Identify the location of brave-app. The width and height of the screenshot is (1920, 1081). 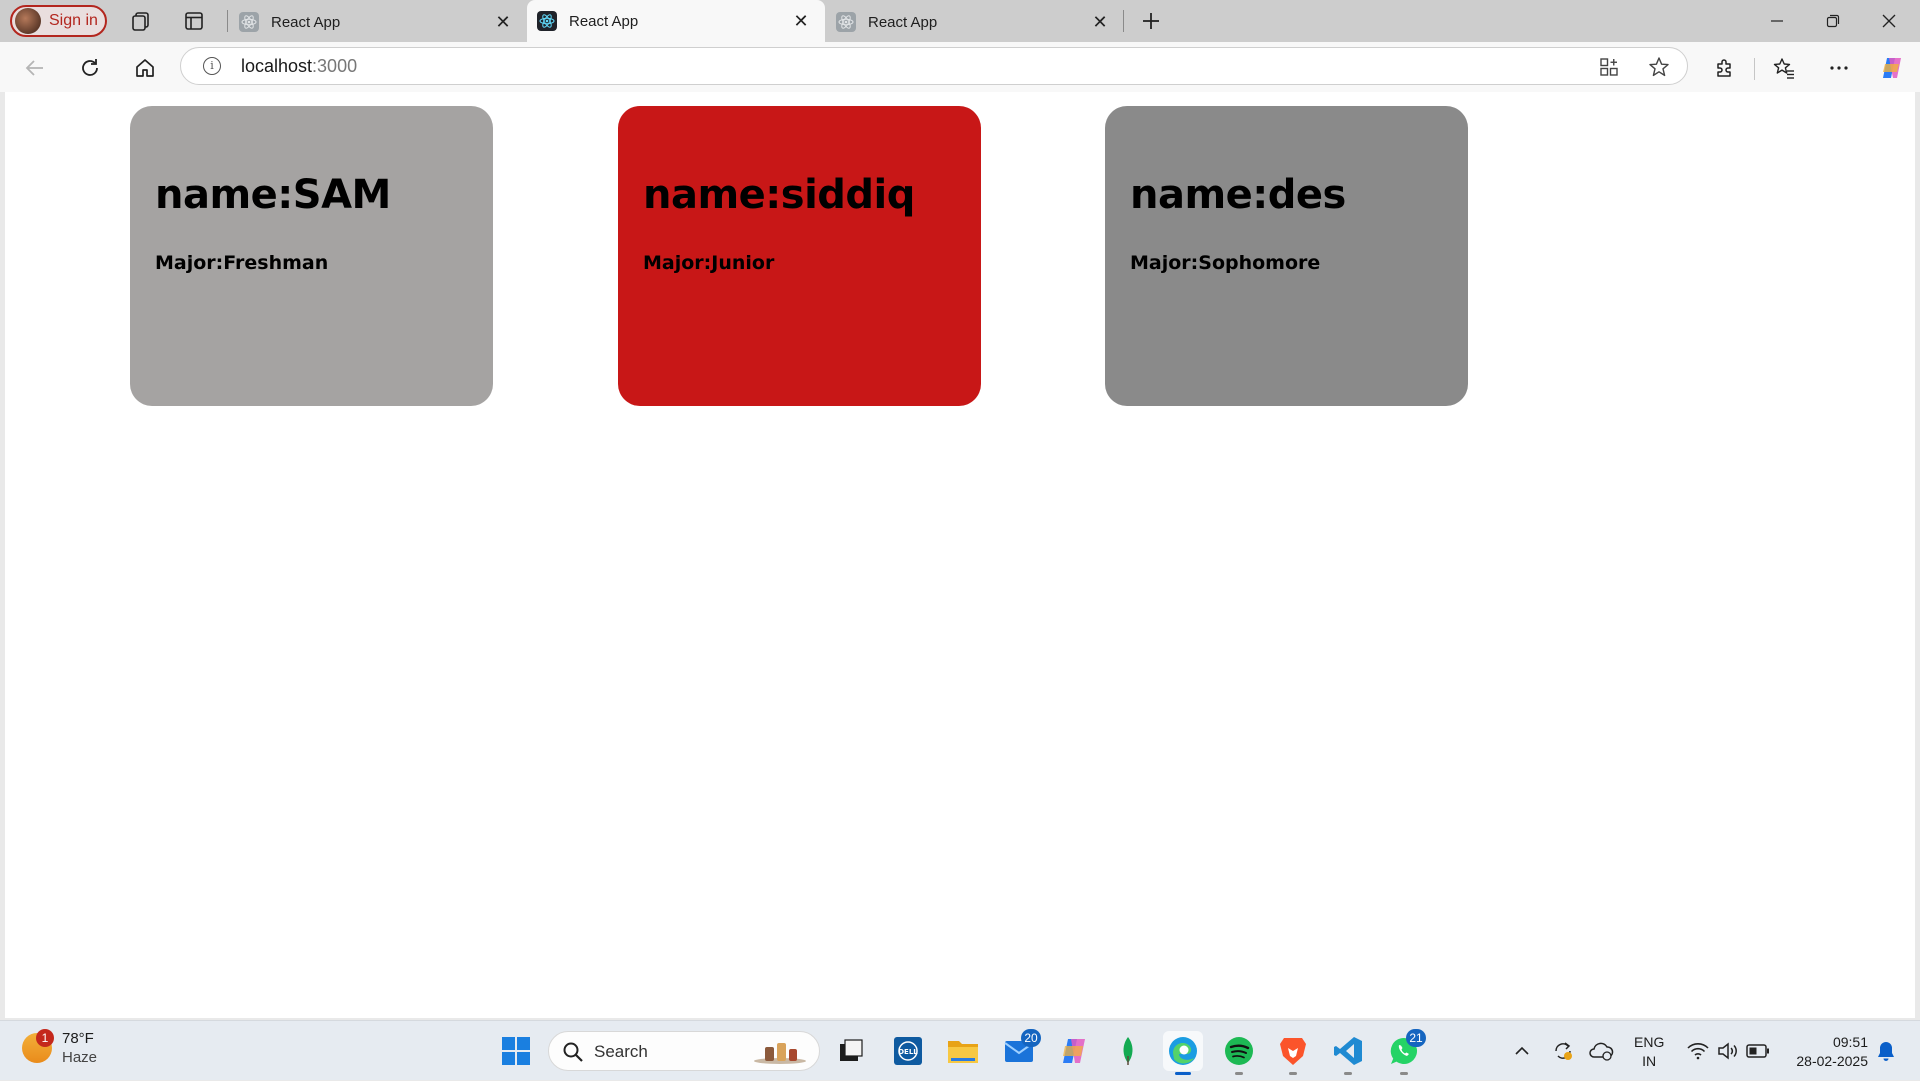
(1293, 1053).